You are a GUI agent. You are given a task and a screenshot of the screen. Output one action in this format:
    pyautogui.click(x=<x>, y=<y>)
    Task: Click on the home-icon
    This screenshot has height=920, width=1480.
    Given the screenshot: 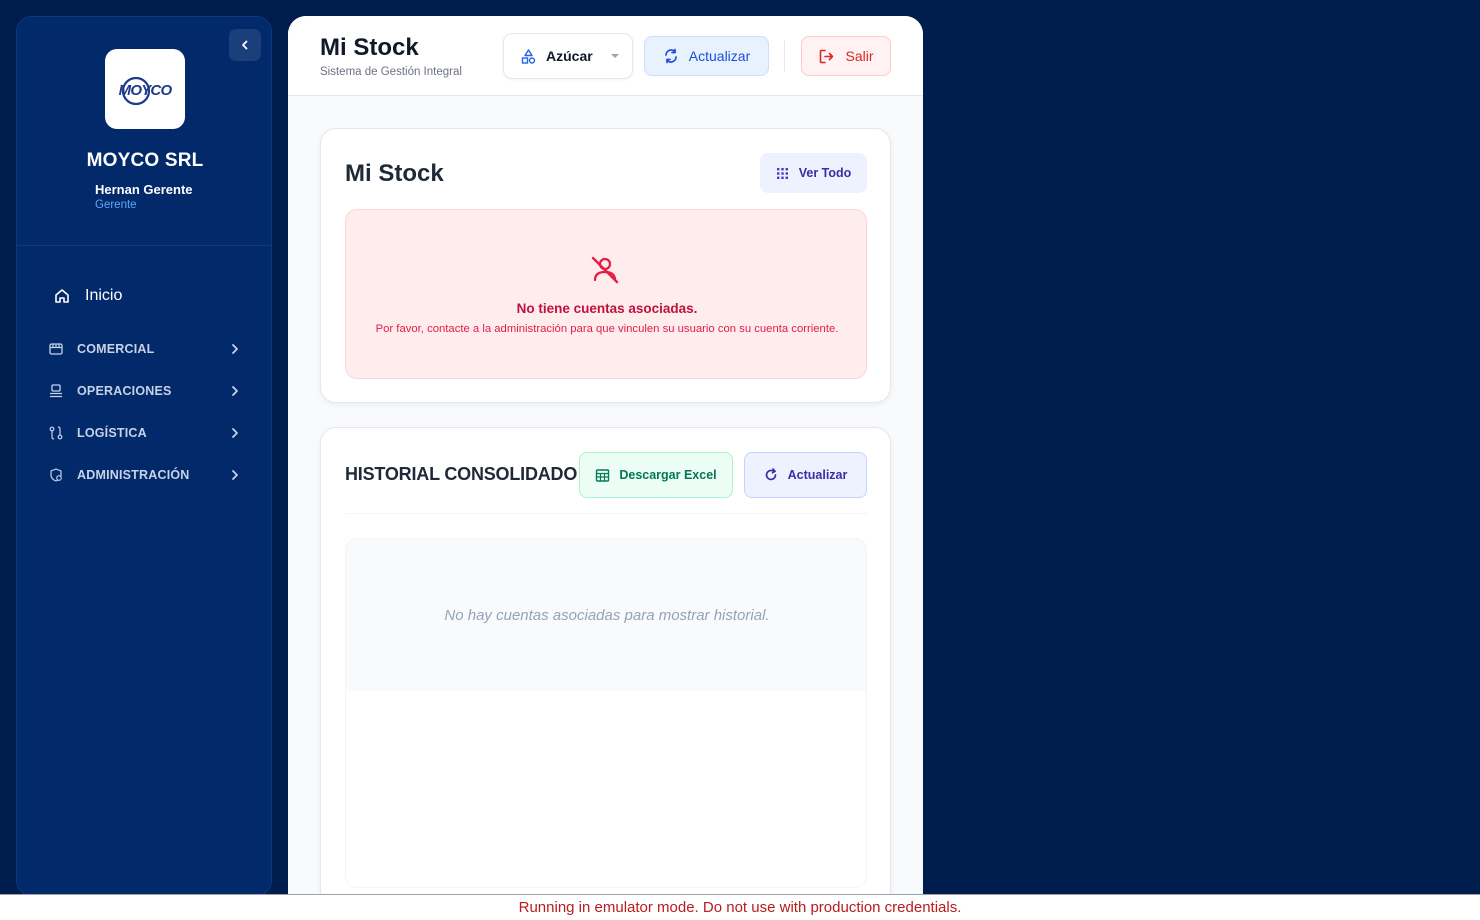 What is the action you would take?
    pyautogui.click(x=62, y=296)
    